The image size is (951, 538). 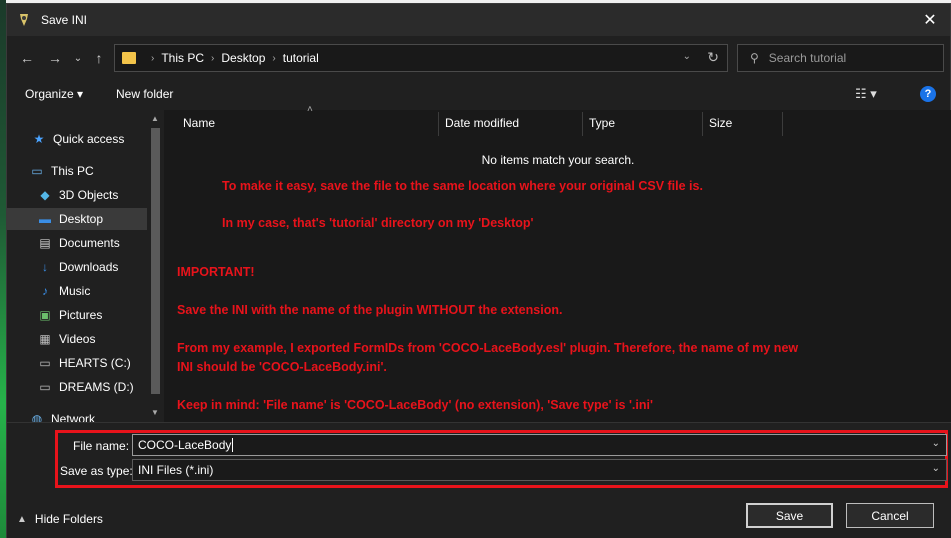 I want to click on sidebar-item-quick-access: ★ Quick access, so click(x=77, y=139).